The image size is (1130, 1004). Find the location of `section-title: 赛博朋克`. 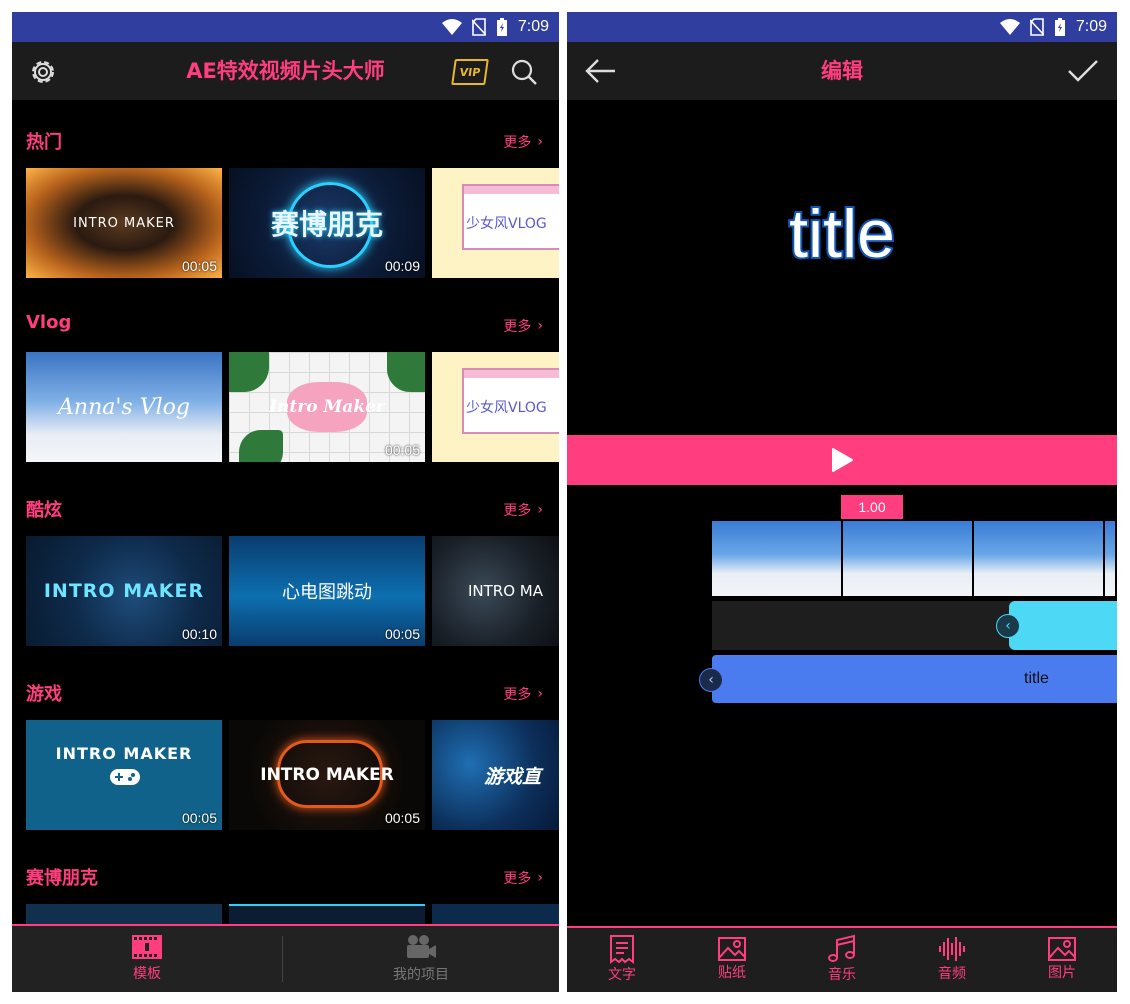

section-title: 赛博朋克 is located at coordinates (62, 878).